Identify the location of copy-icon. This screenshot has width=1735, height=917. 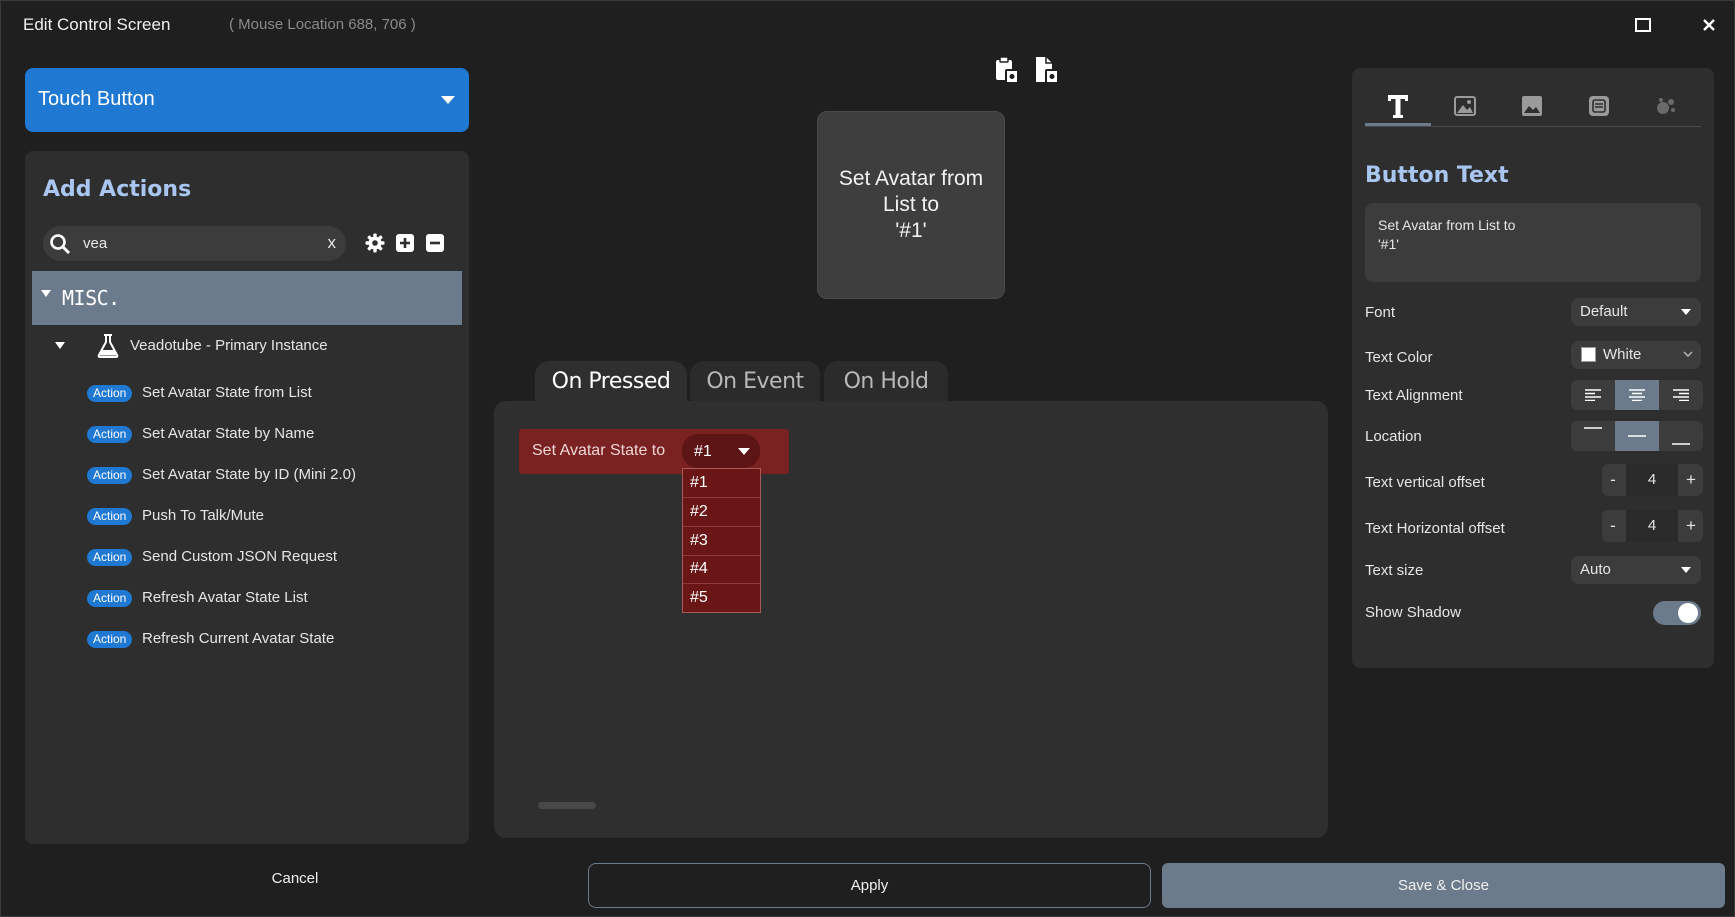
(1047, 70).